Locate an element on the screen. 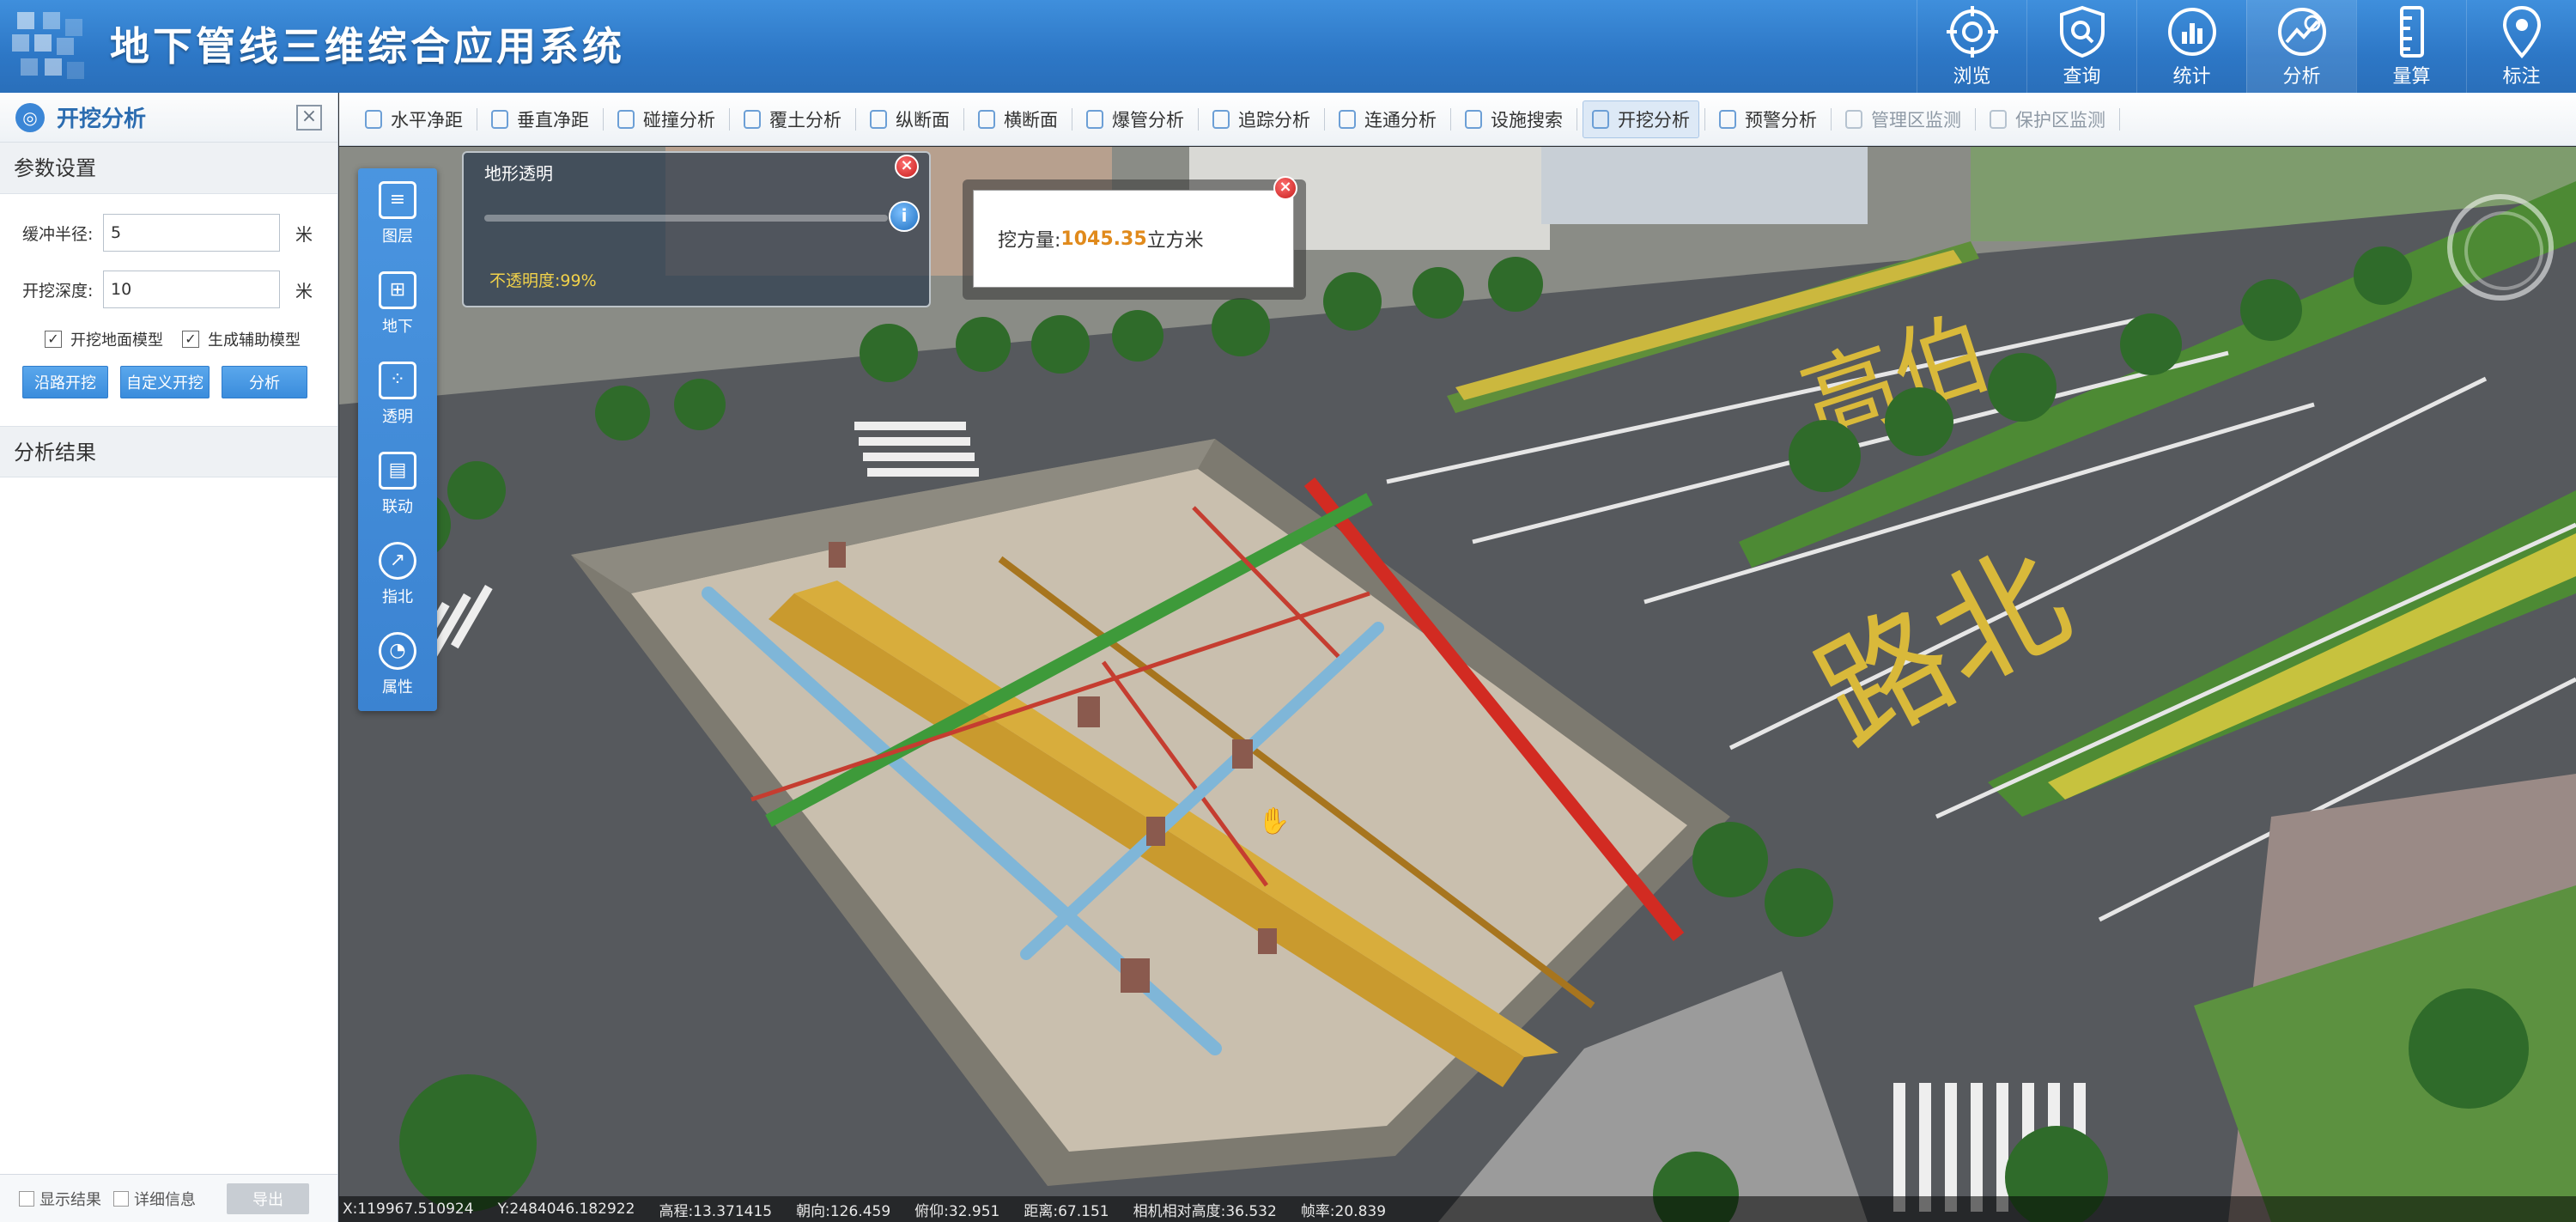  custom-excavate-button: 自定义开挖 is located at coordinates (165, 382).